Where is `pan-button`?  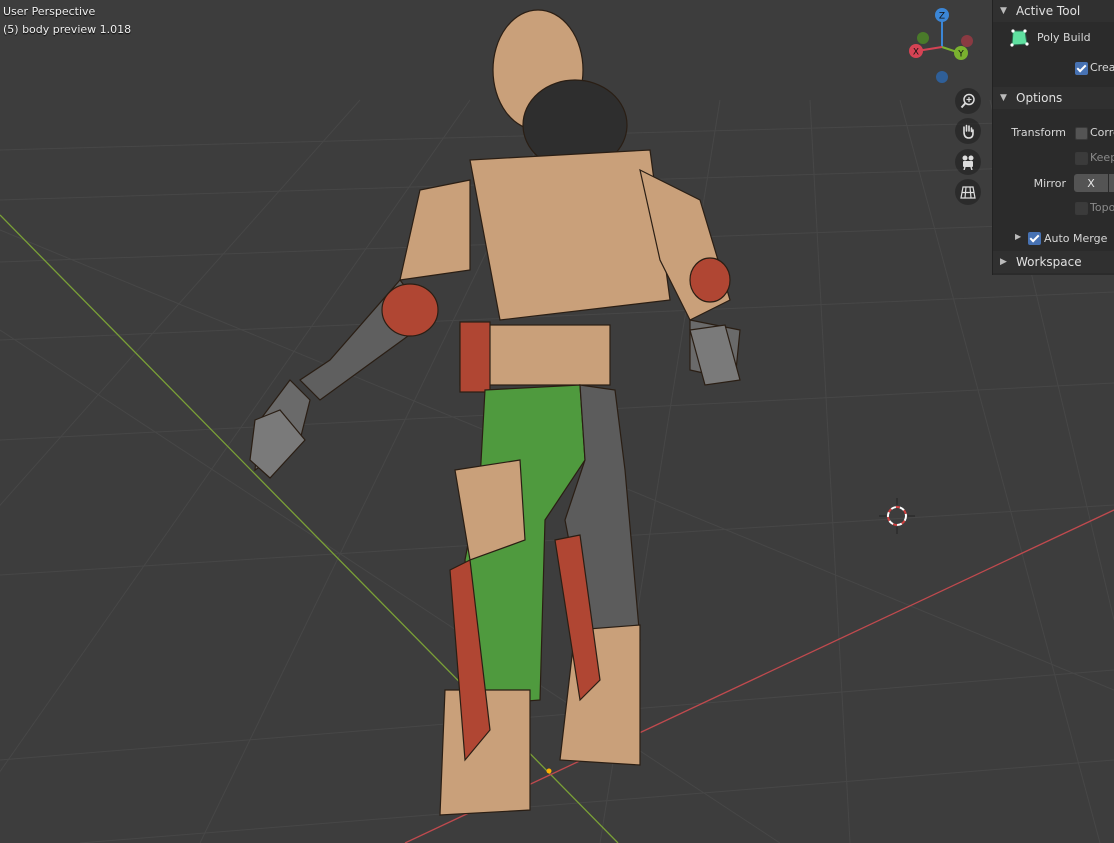
pan-button is located at coordinates (968, 131).